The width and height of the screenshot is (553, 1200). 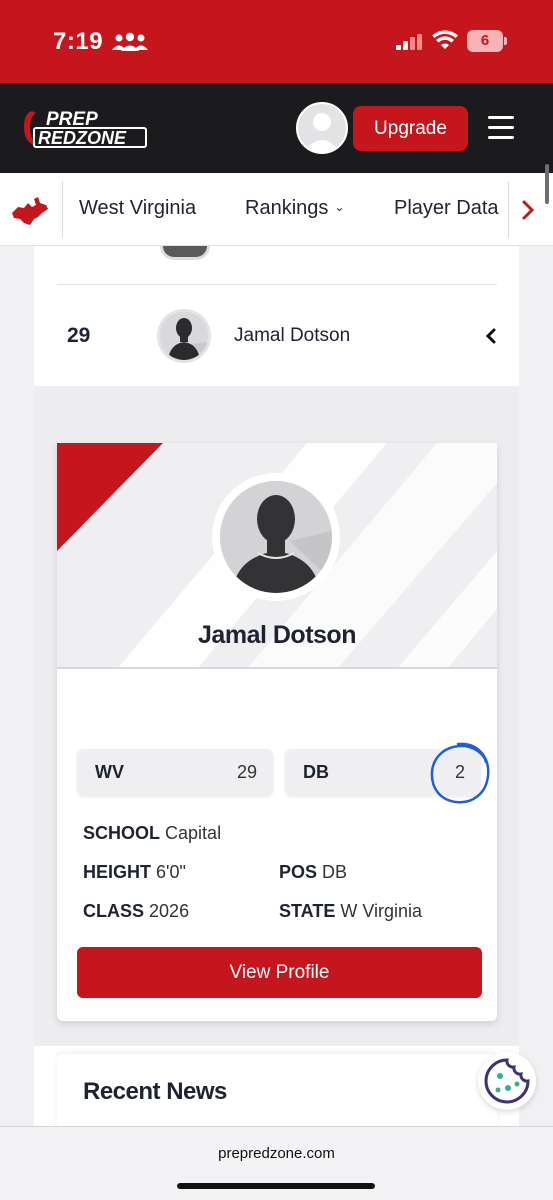 I want to click on avatar-icon, so click(x=322, y=128).